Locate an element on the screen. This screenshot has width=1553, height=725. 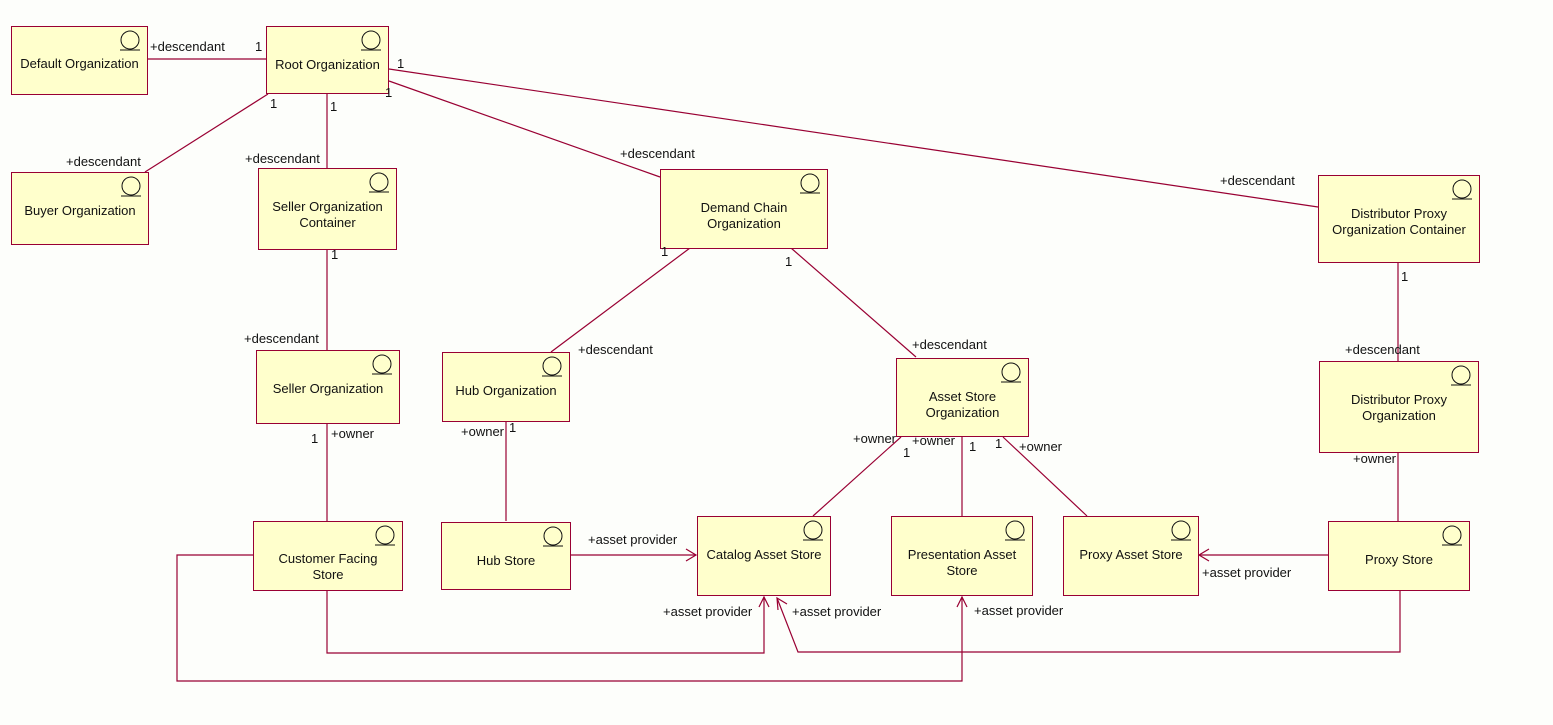
assoc-root-distributor-container is located at coordinates (853, 138).